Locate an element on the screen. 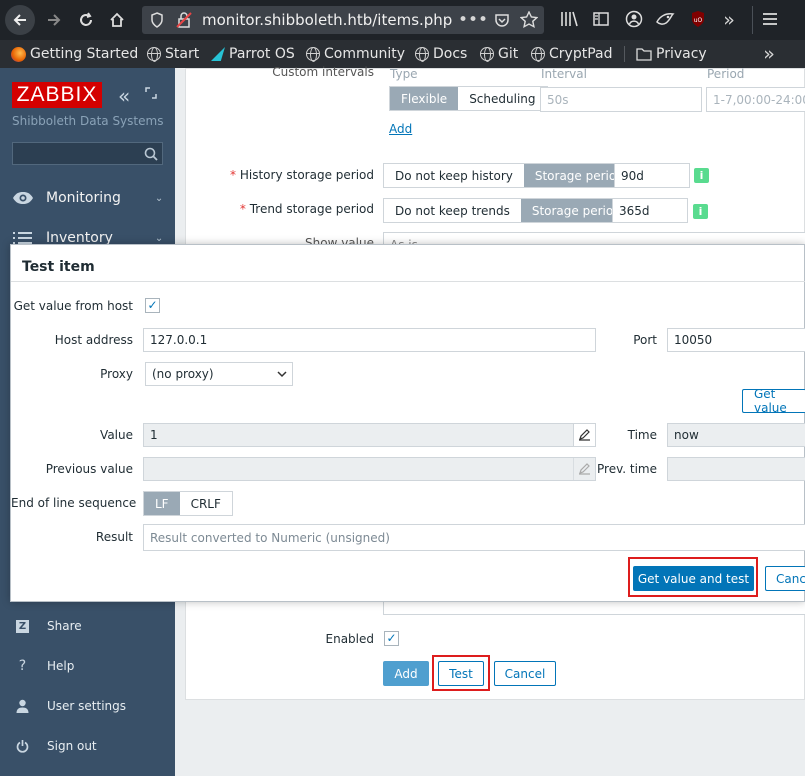  add-interval-link: Add is located at coordinates (400, 129).